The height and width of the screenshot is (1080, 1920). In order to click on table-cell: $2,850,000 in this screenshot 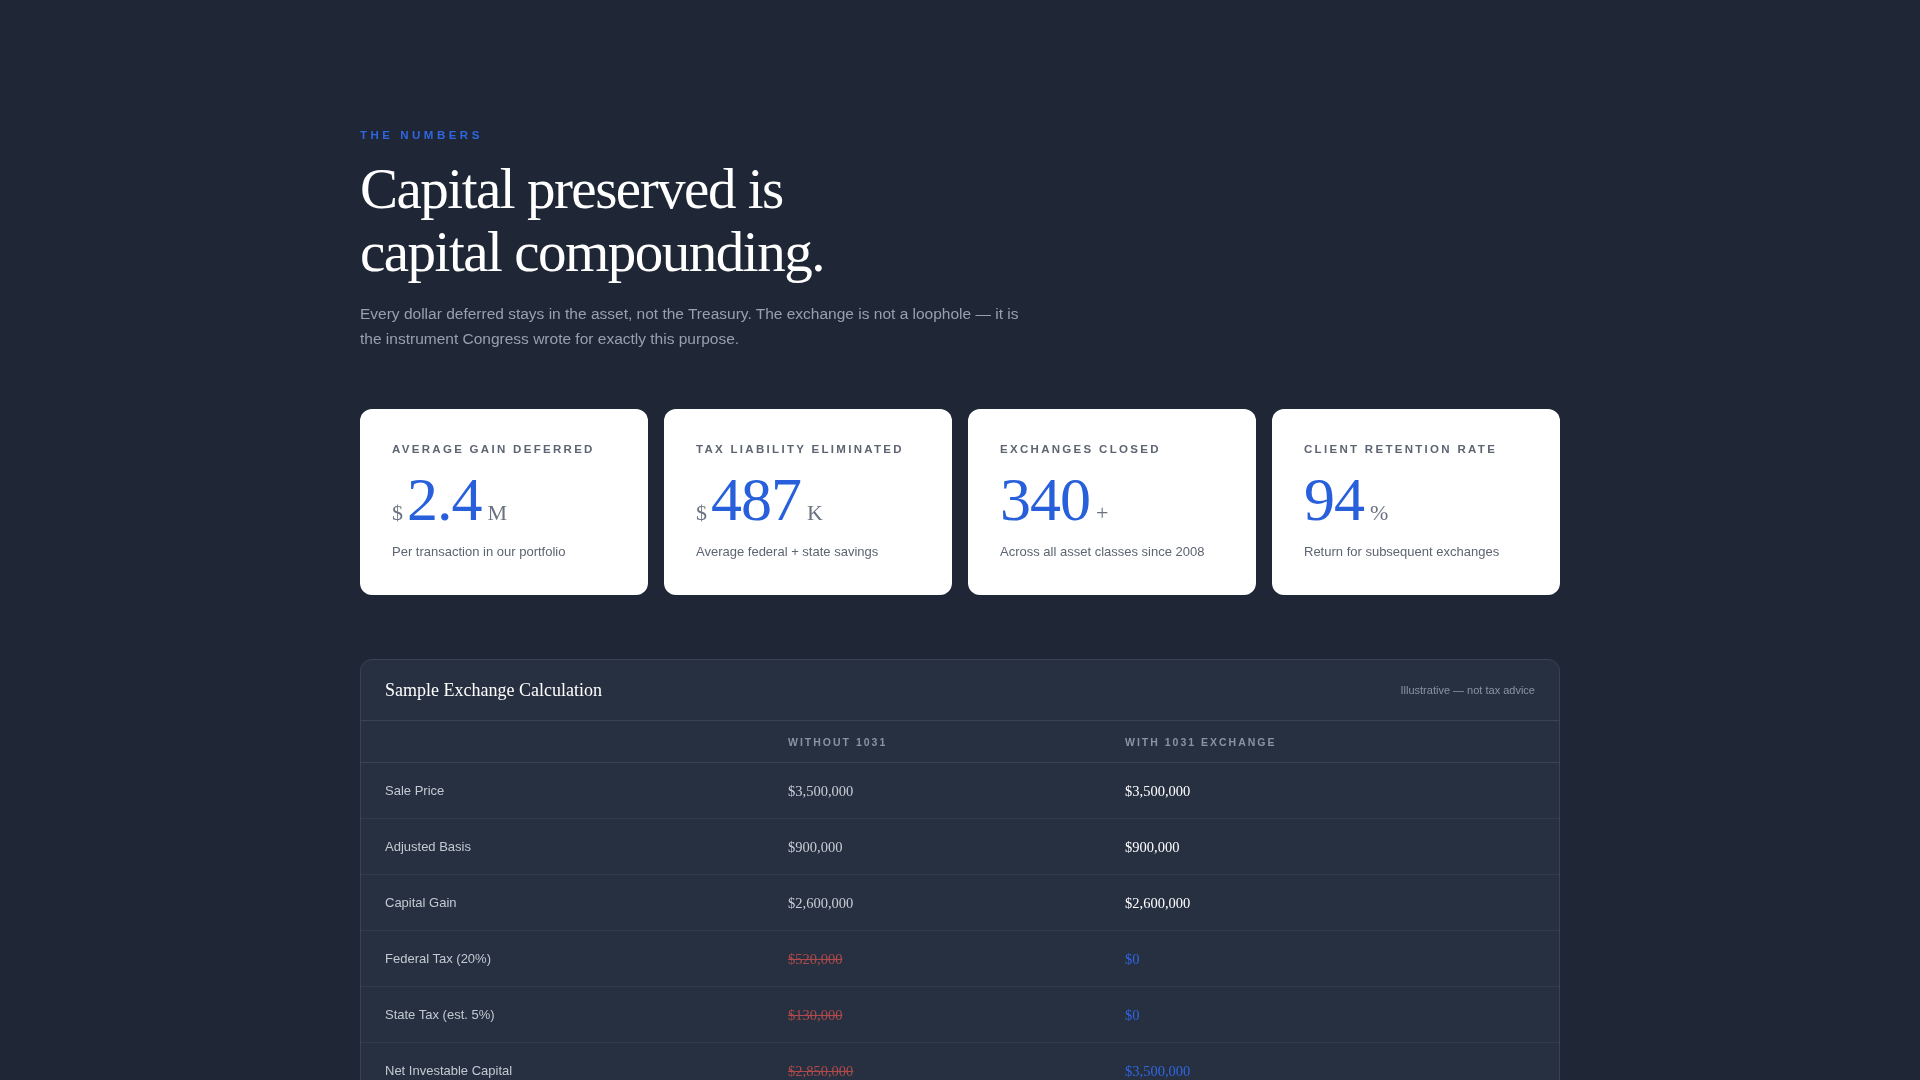, I will do `click(821, 1070)`.